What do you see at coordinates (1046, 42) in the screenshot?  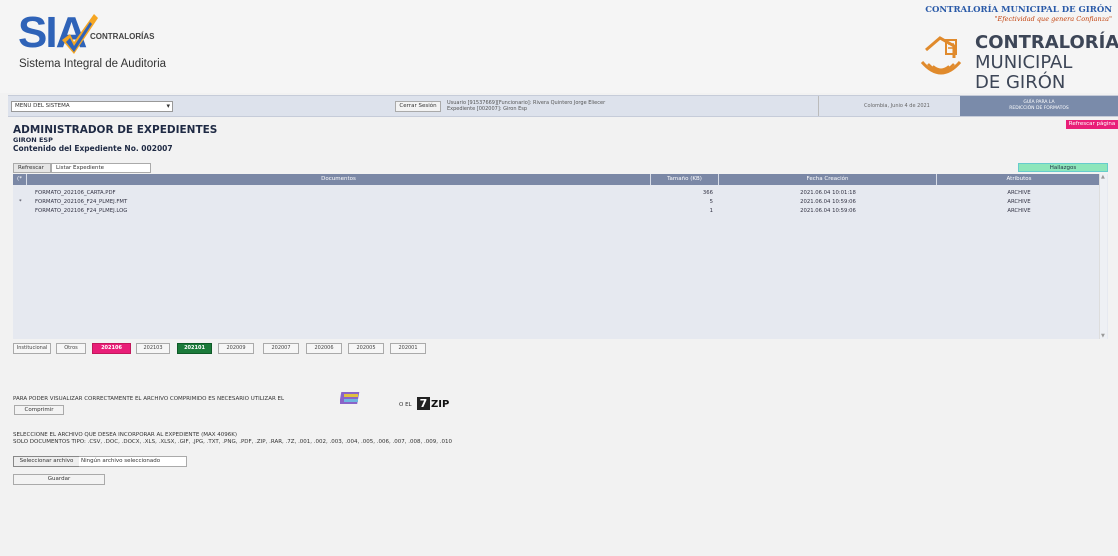 I see `contraloria-name-line1: CONTRALORÍA` at bounding box center [1046, 42].